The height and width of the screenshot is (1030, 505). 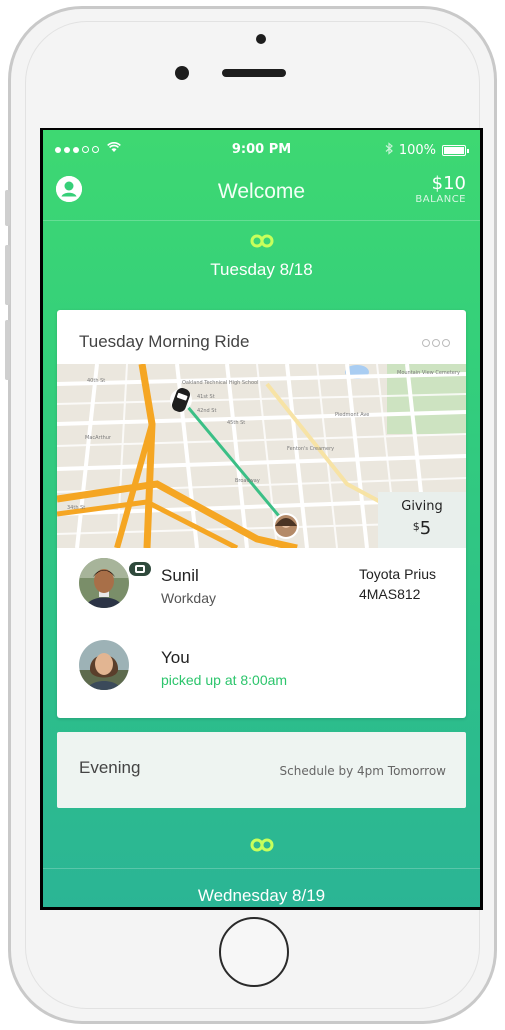 I want to click on battery-icon, so click(x=455, y=150).